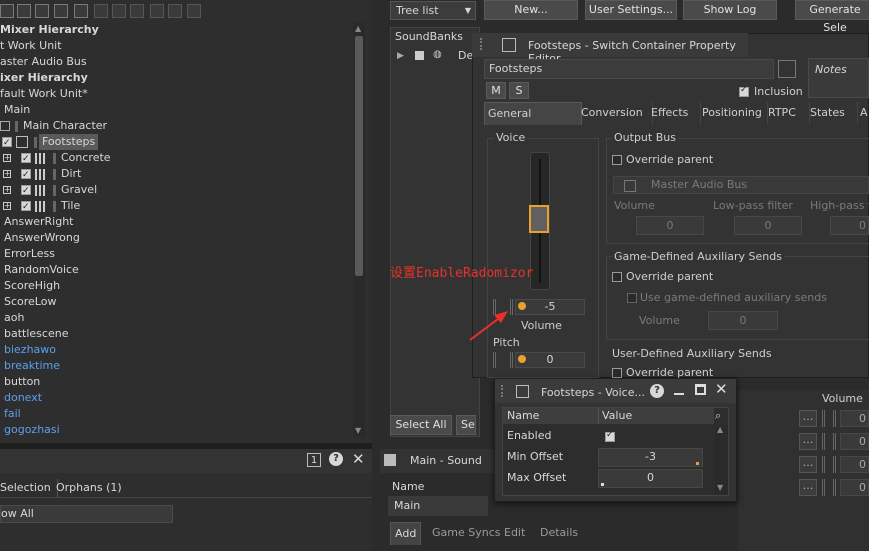  What do you see at coordinates (488, 326) in the screenshot?
I see `annotation-arrow` at bounding box center [488, 326].